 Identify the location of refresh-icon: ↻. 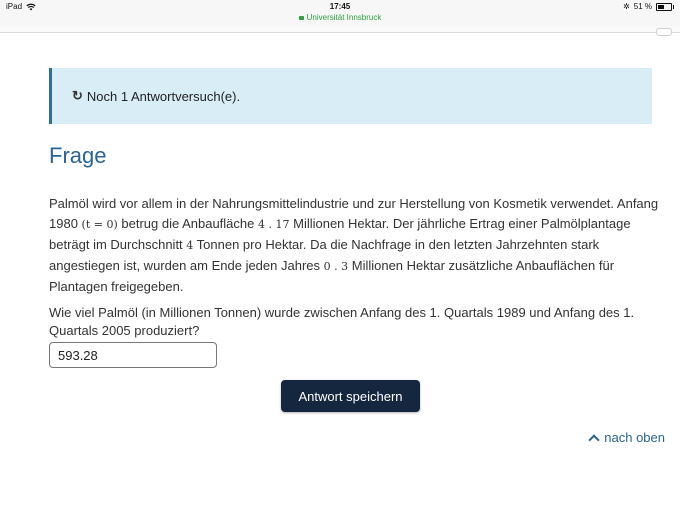
(77, 95).